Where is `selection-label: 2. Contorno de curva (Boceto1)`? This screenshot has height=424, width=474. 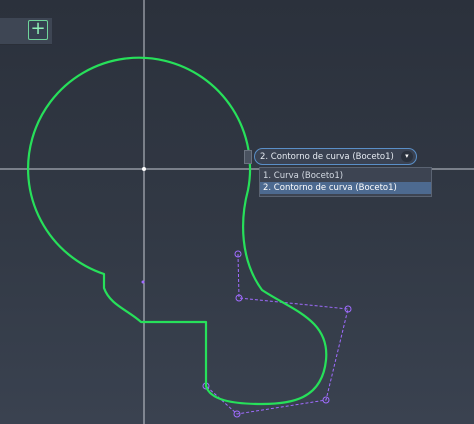
selection-label: 2. Contorno de curva (Boceto1) is located at coordinates (327, 157).